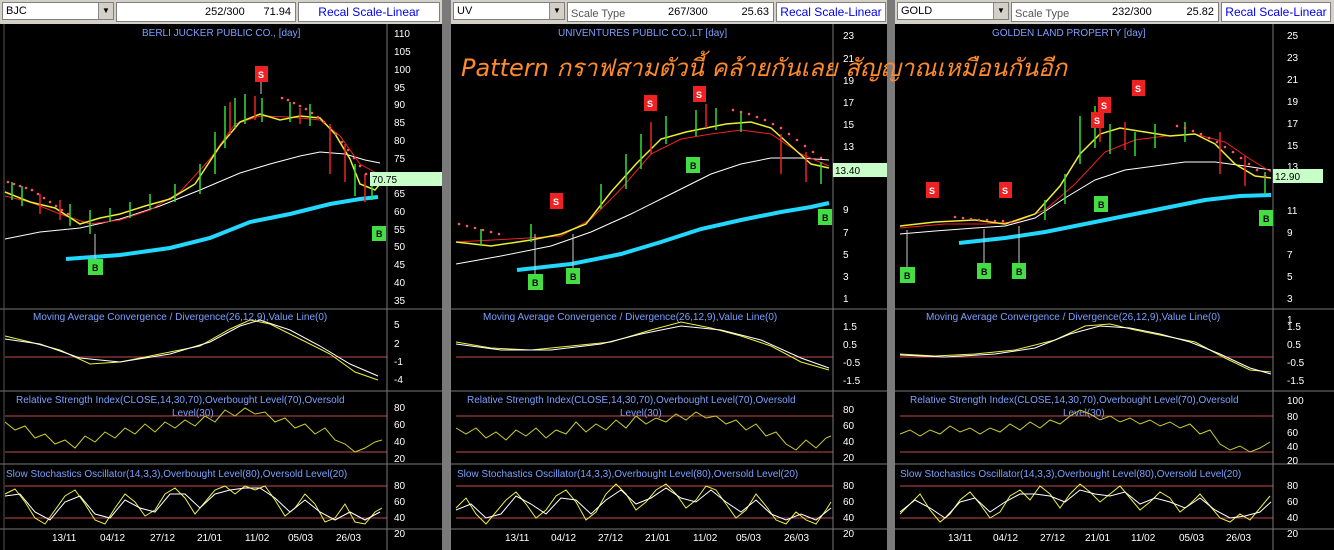  I want to click on svg-text: 90, so click(400, 105).